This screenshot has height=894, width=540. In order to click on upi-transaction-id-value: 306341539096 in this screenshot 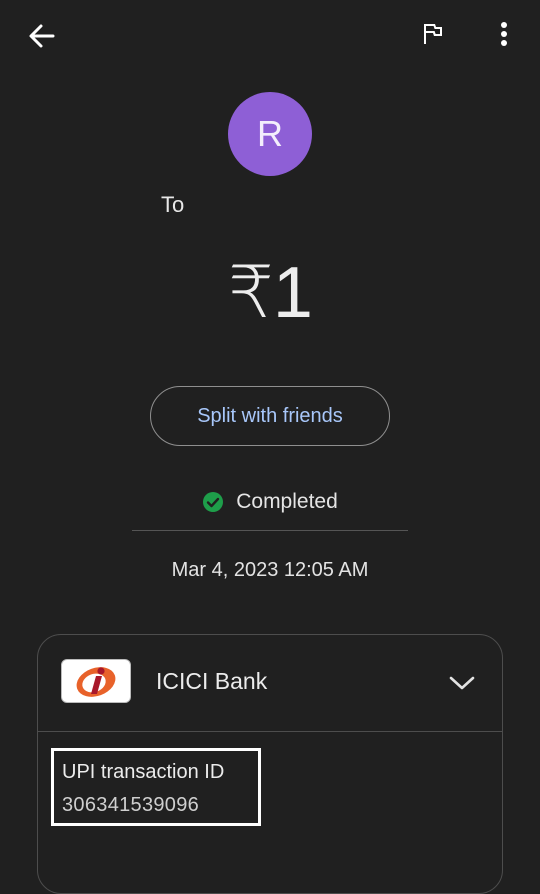, I will do `click(131, 805)`.